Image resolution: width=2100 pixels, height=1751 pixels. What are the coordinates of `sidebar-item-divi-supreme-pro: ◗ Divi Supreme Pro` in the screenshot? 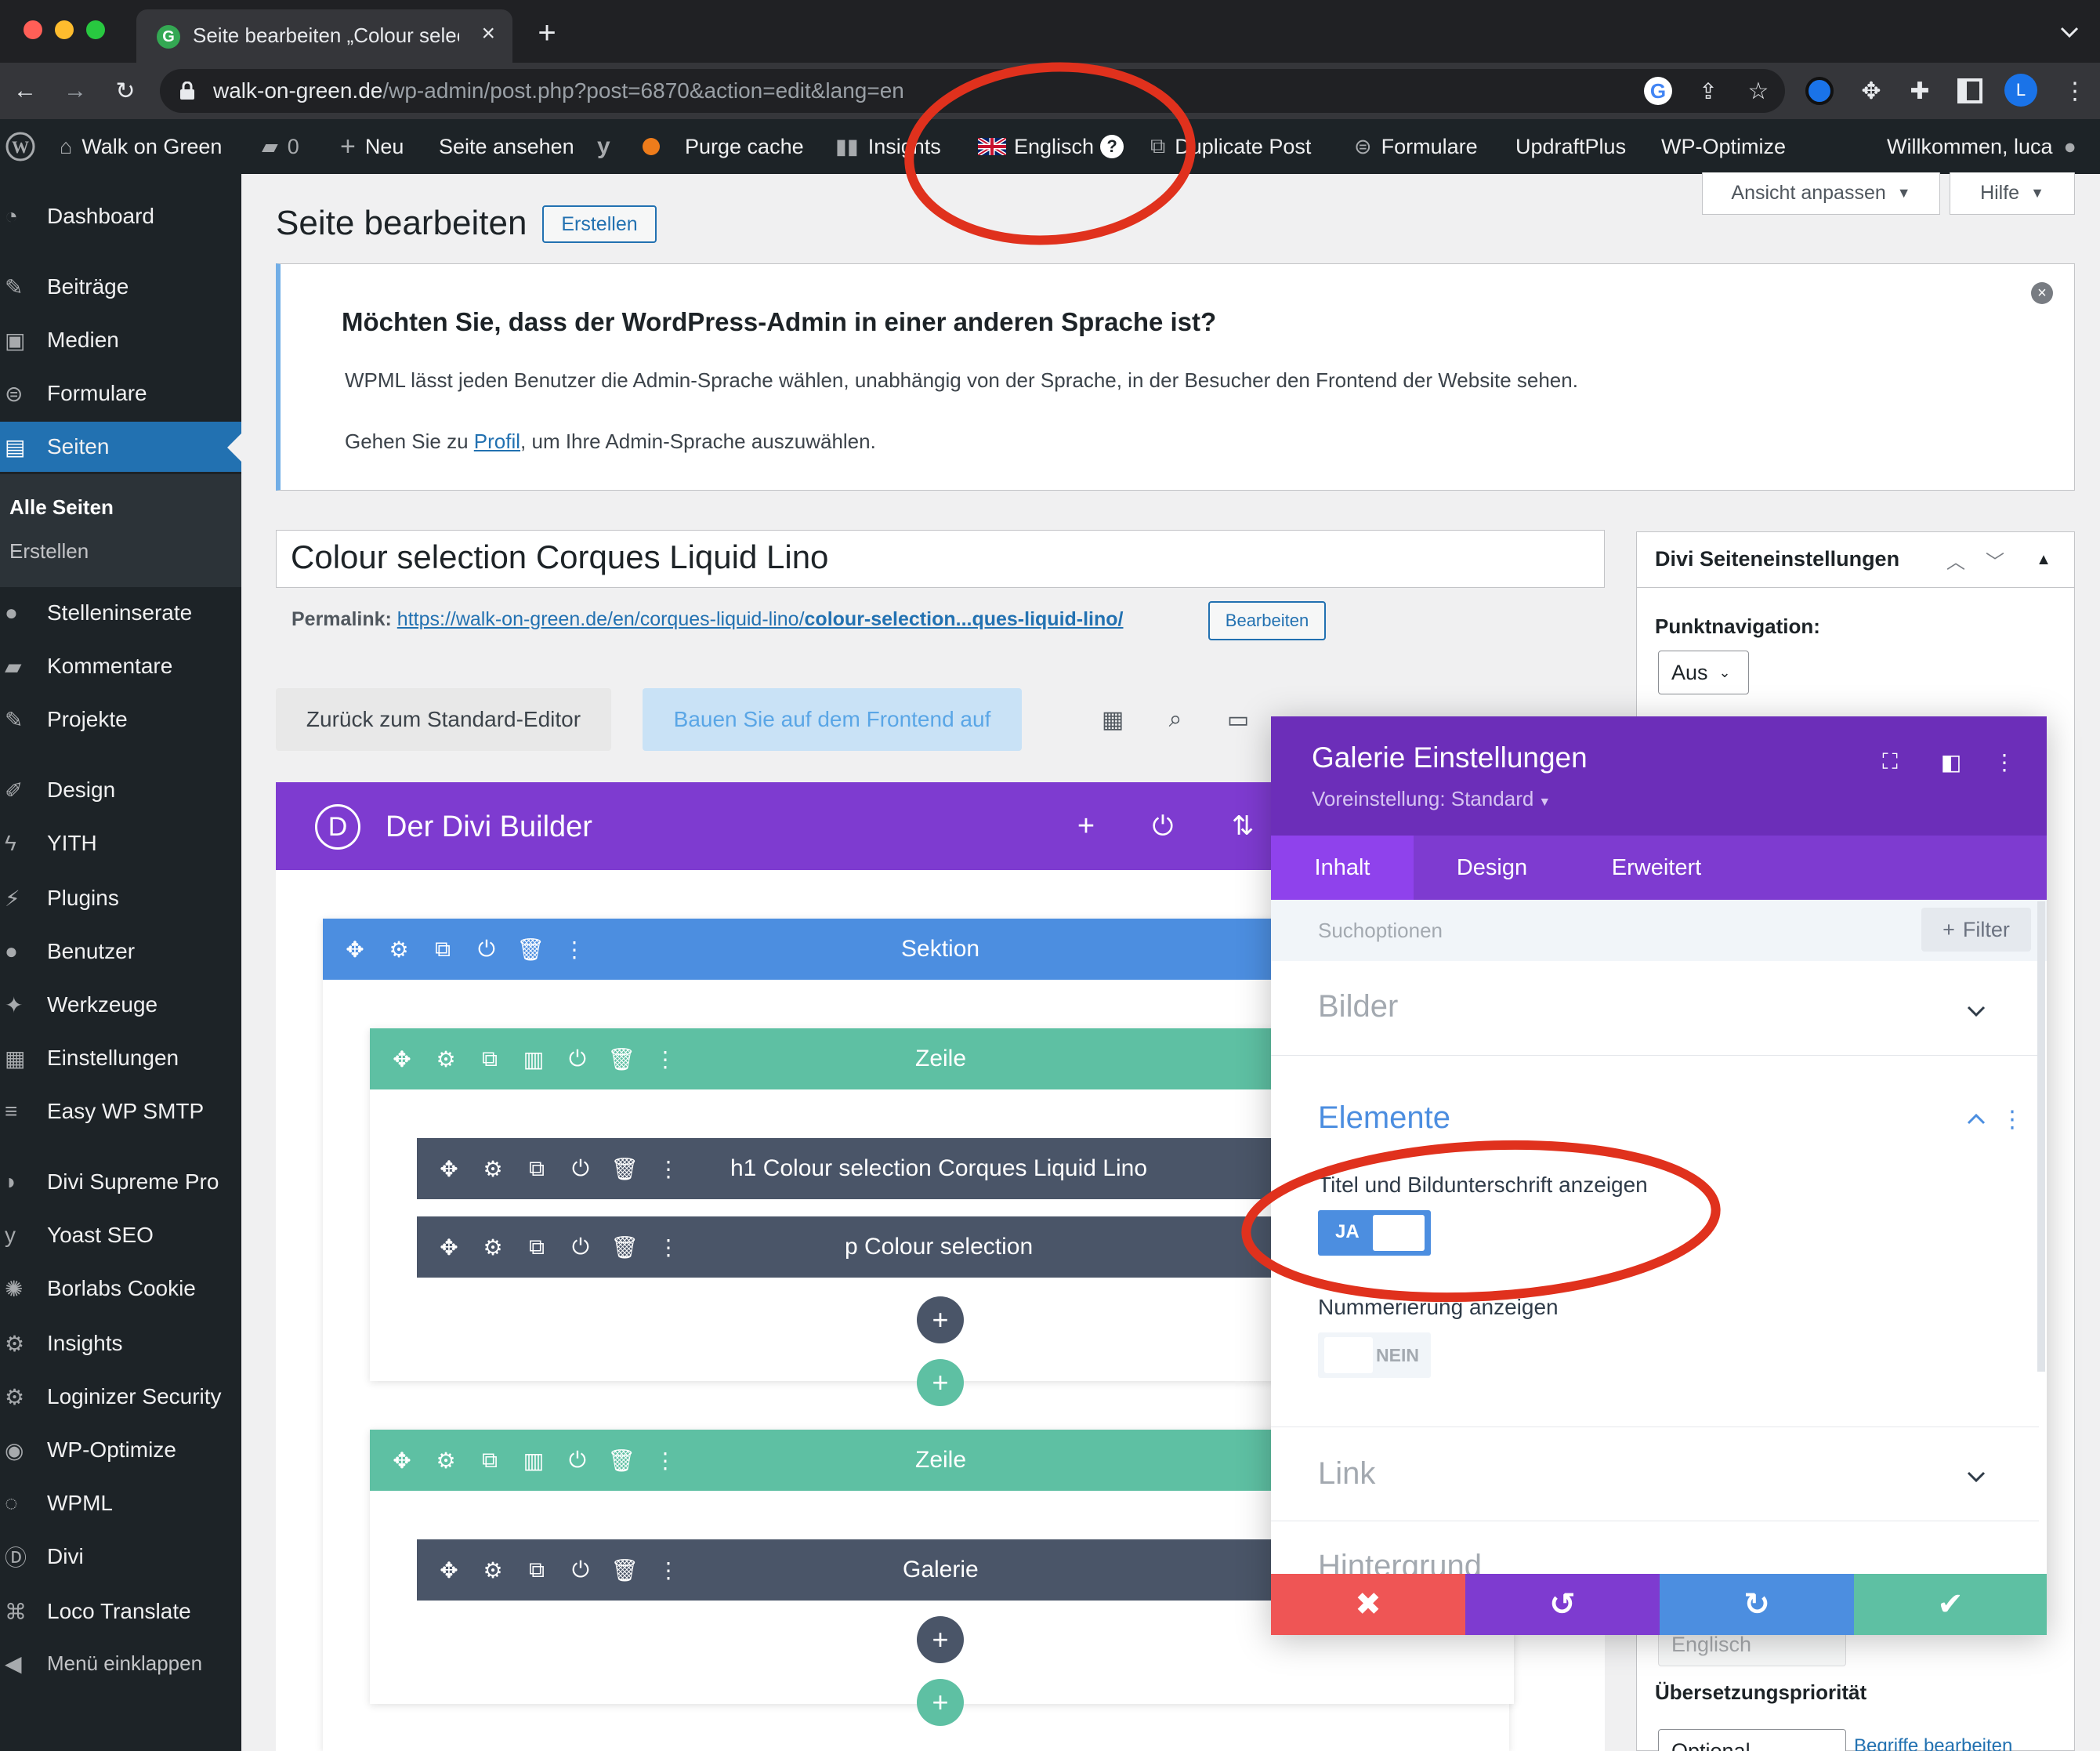 It's located at (120, 1182).